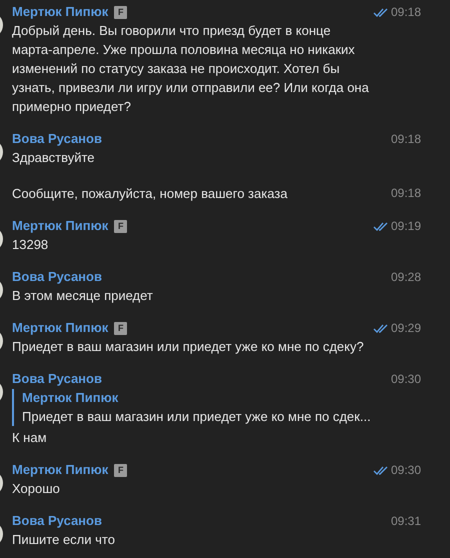 The width and height of the screenshot is (450, 558). I want to click on message-text: Хорошо, so click(36, 489).